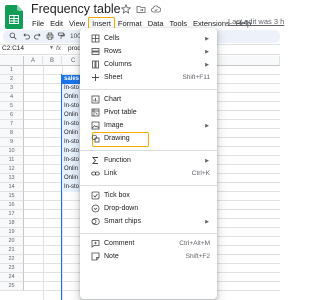  Describe the element at coordinates (12, 88) in the screenshot. I see `row-header: 3` at that location.